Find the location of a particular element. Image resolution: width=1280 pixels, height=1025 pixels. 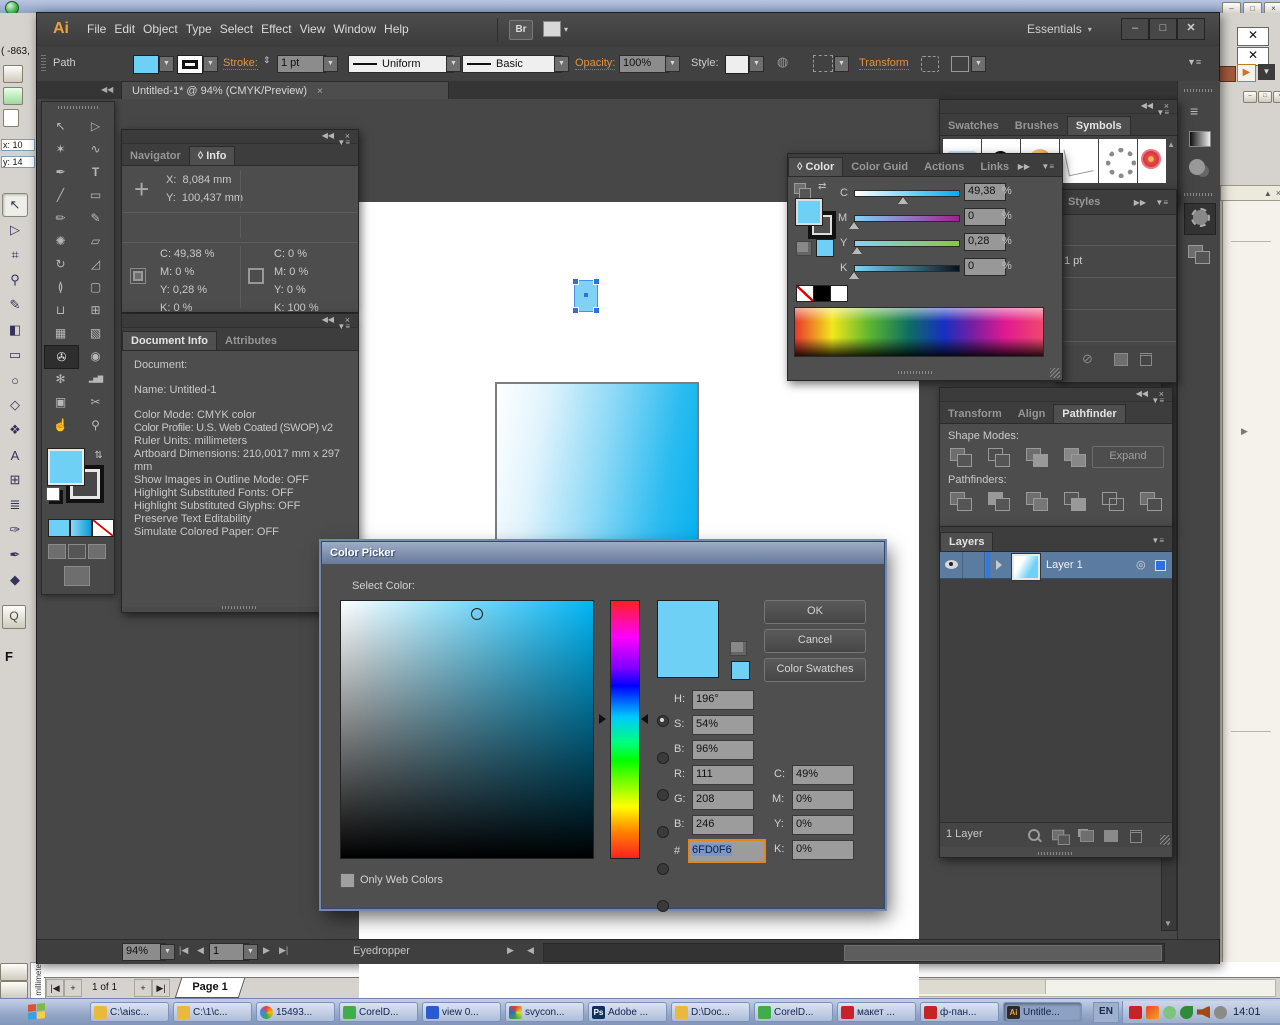

expand-icon: ▶▶ is located at coordinates (1140, 202).